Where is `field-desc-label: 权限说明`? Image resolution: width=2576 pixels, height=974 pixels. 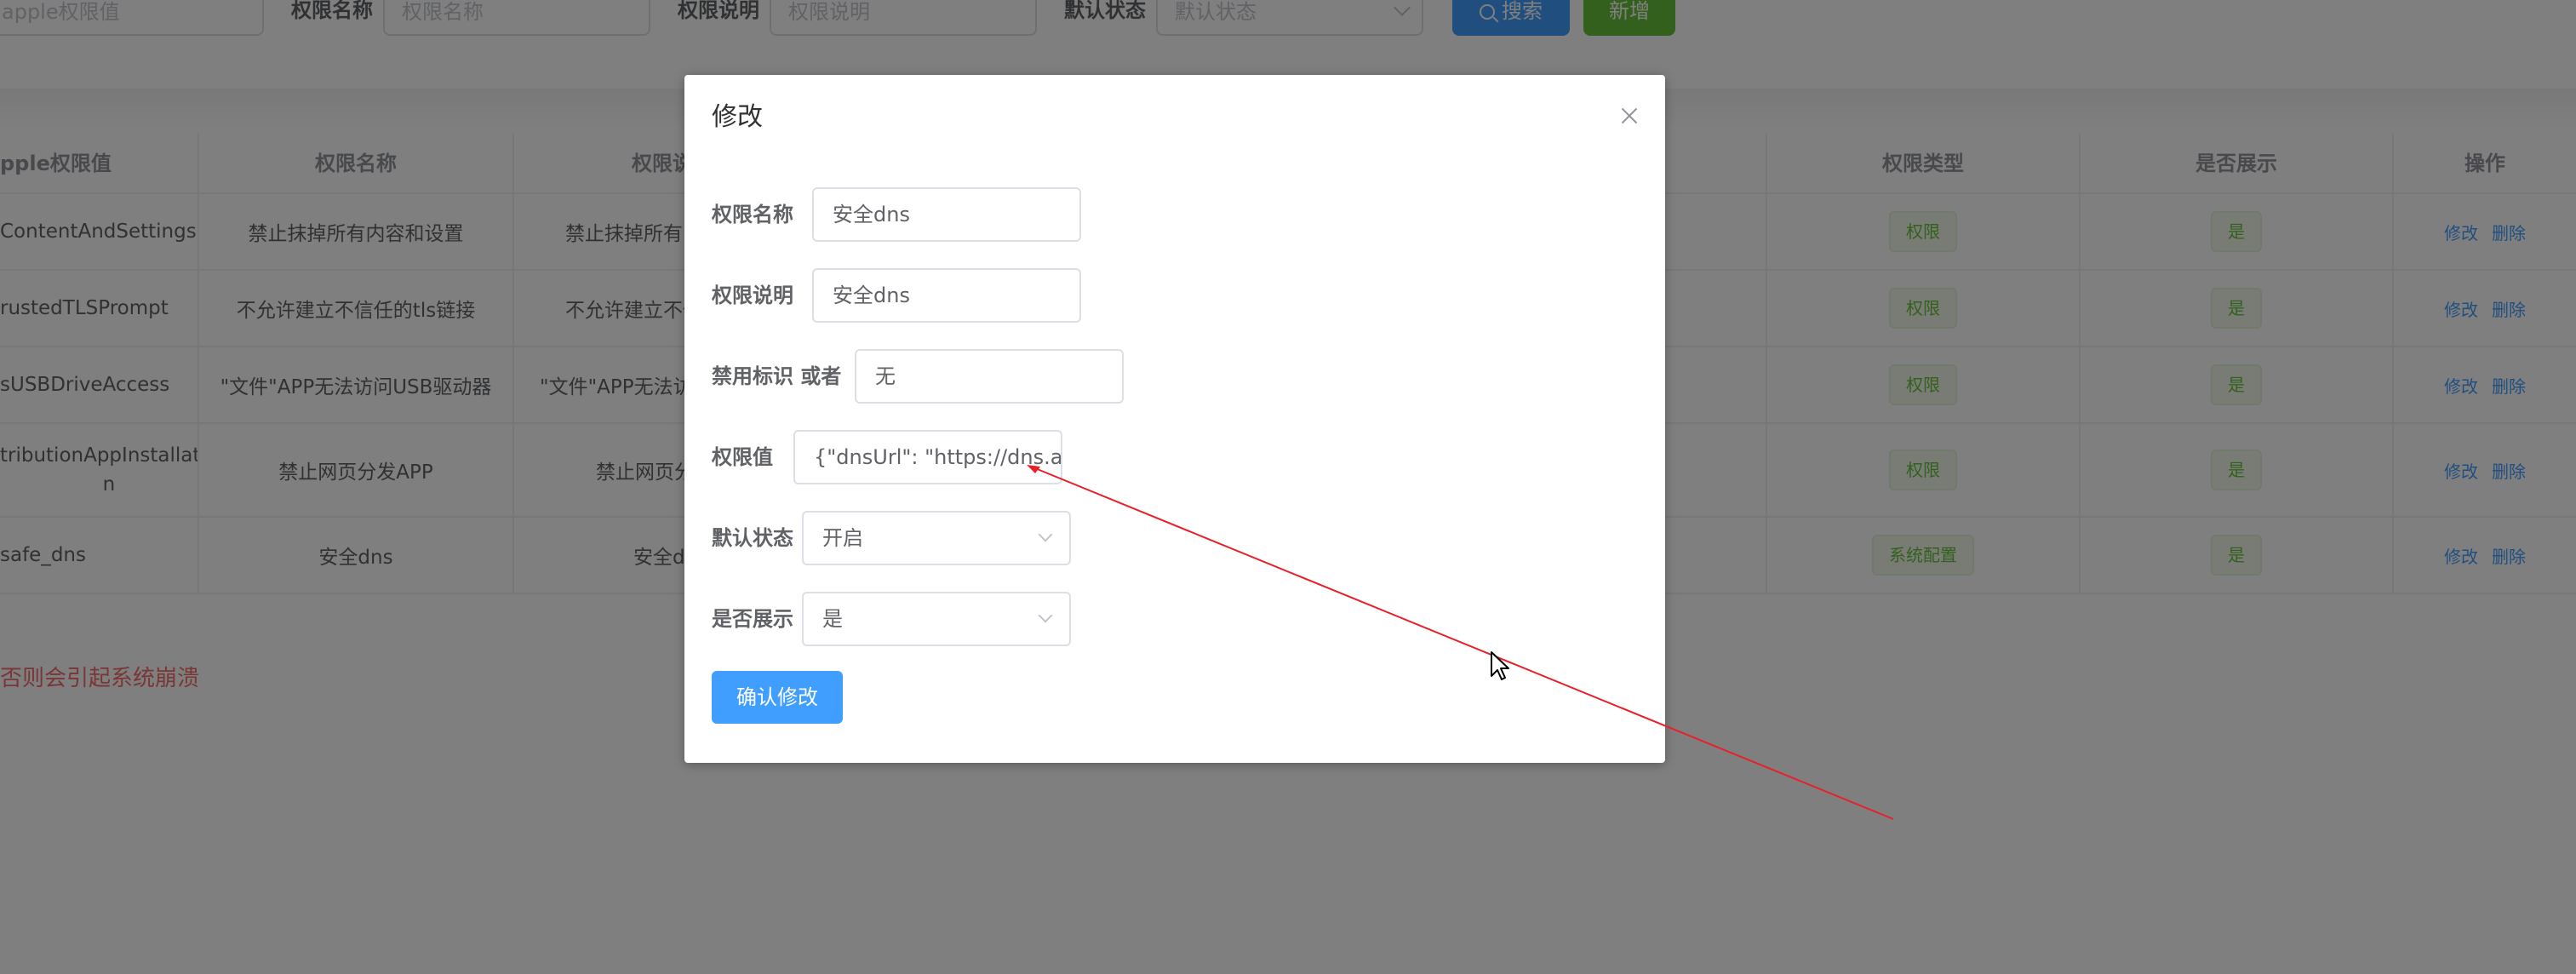
field-desc-label: 权限说明 is located at coordinates (752, 295).